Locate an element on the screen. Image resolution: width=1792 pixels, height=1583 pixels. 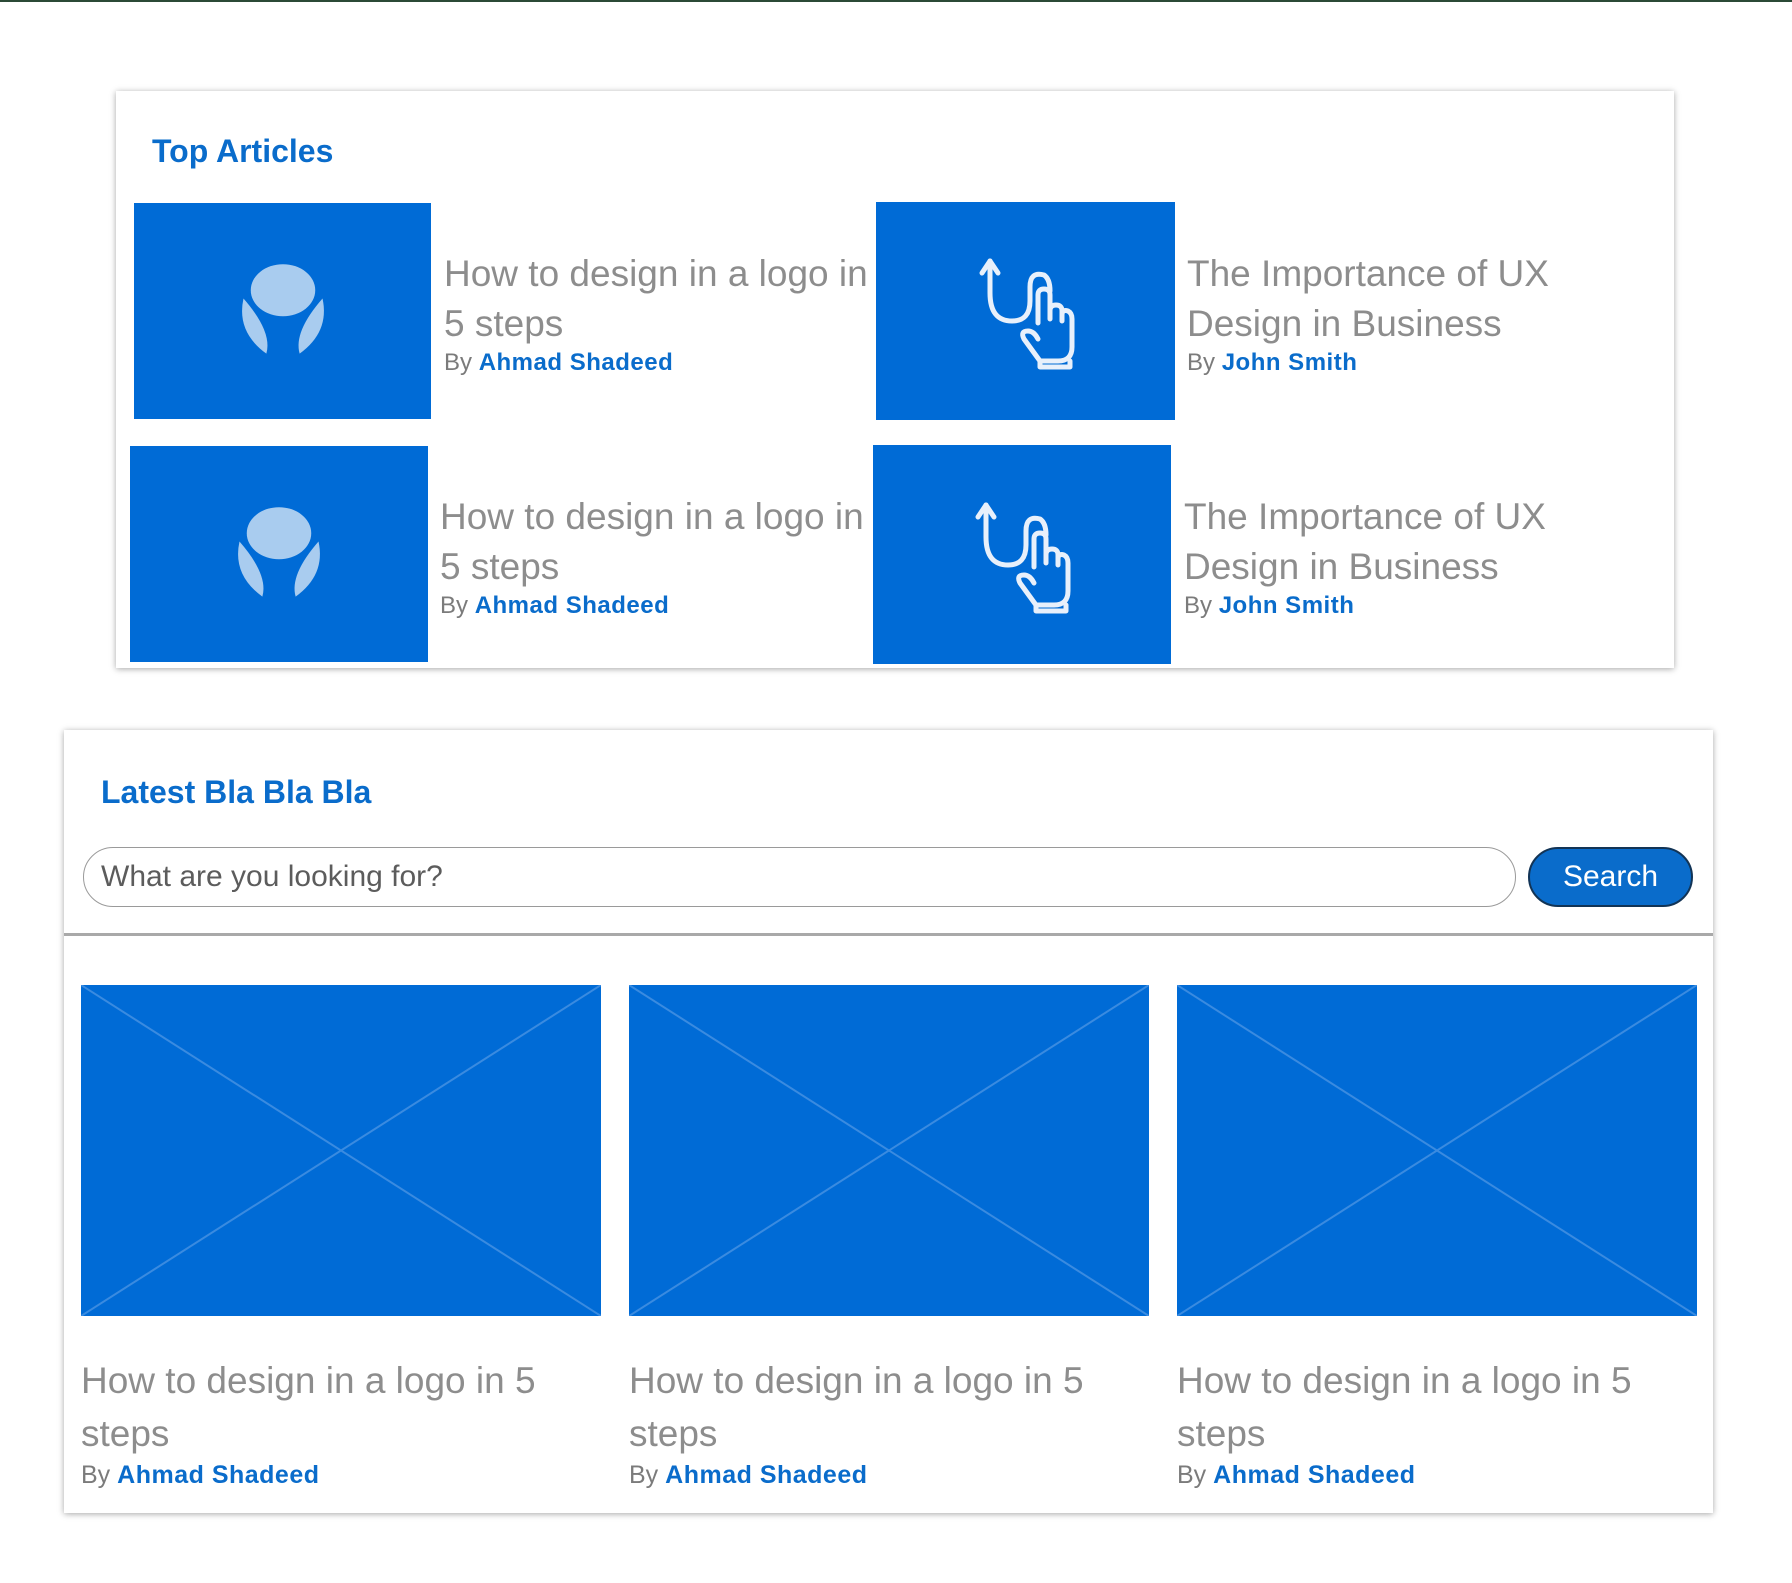
latest-heading: Latest Bla Bla Bla is located at coordinates (236, 792).